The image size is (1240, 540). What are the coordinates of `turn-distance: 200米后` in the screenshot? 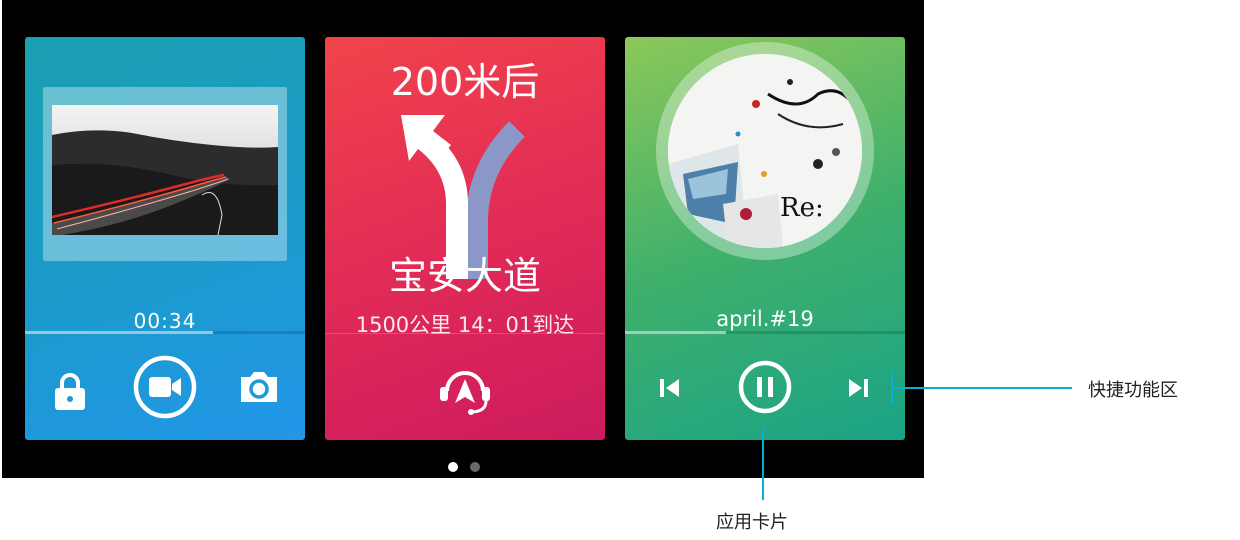 It's located at (465, 82).